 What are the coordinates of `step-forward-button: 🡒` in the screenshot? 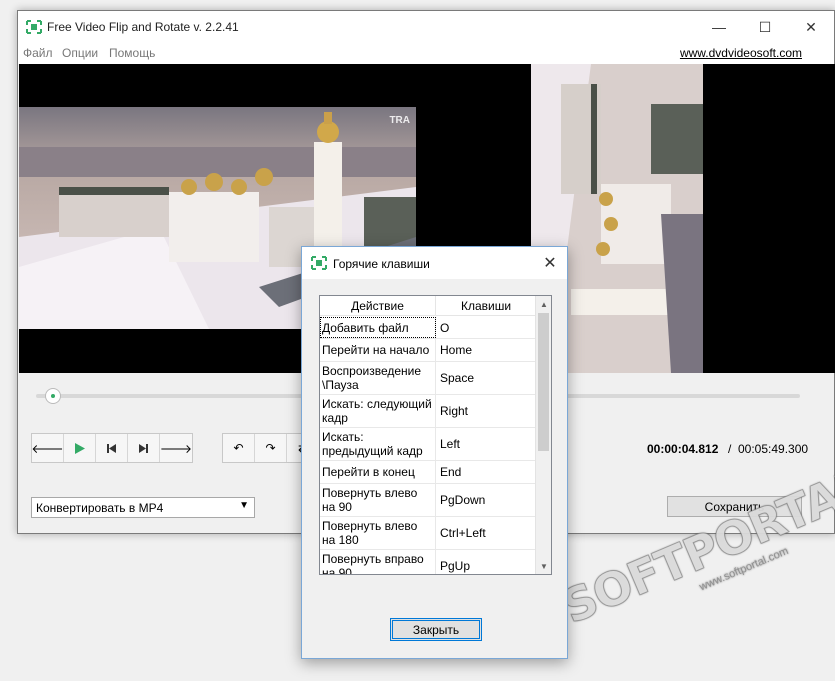 It's located at (176, 448).